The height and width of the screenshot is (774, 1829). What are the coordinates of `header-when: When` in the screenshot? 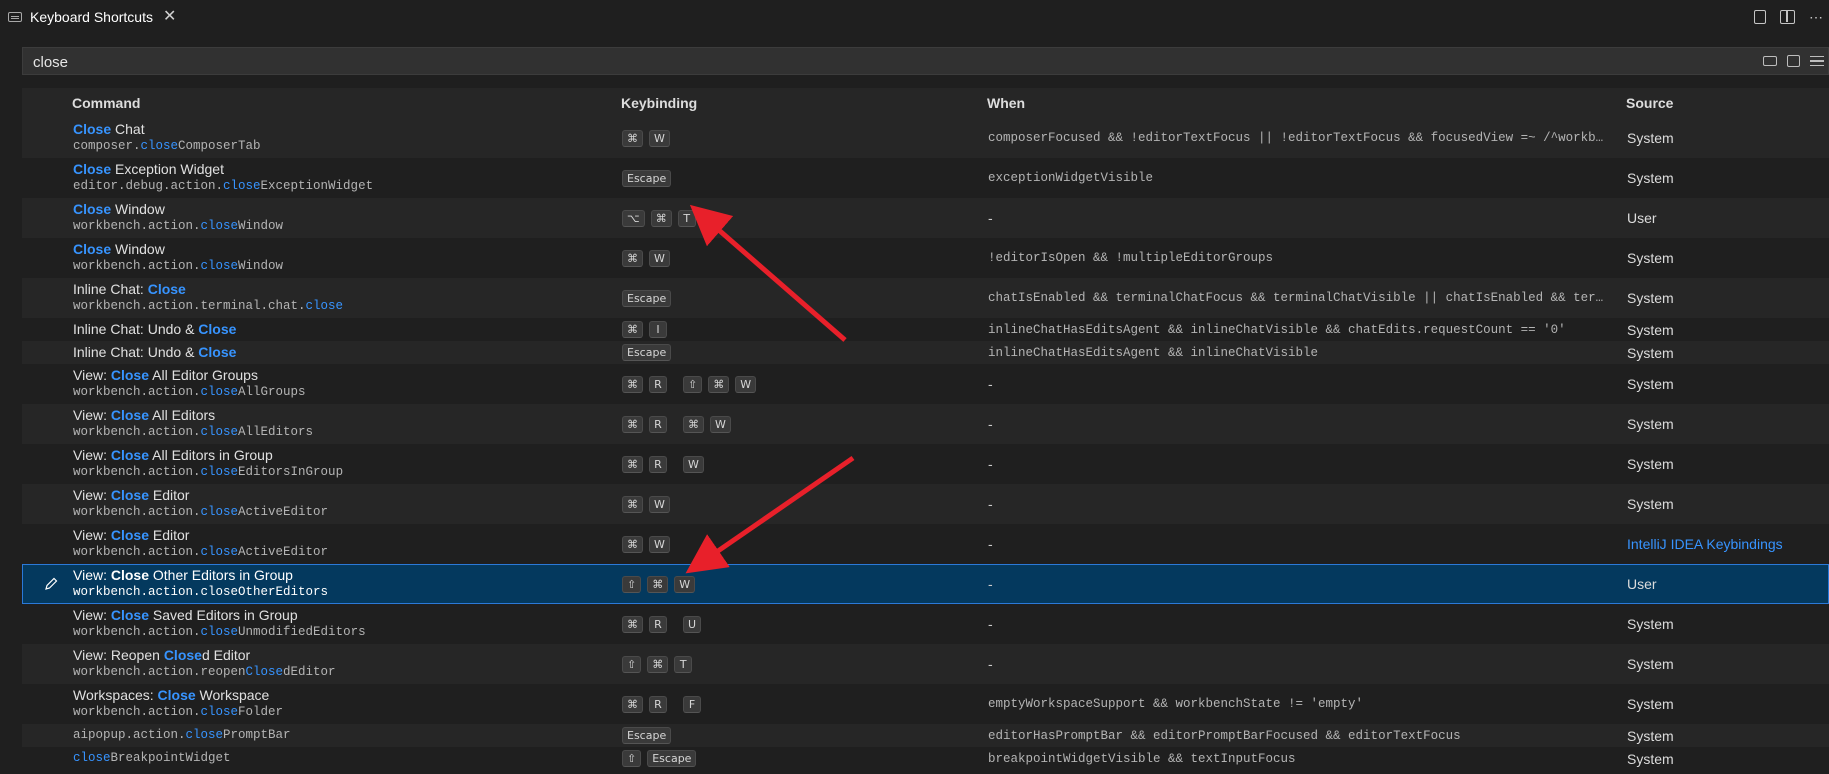 It's located at (1006, 103).